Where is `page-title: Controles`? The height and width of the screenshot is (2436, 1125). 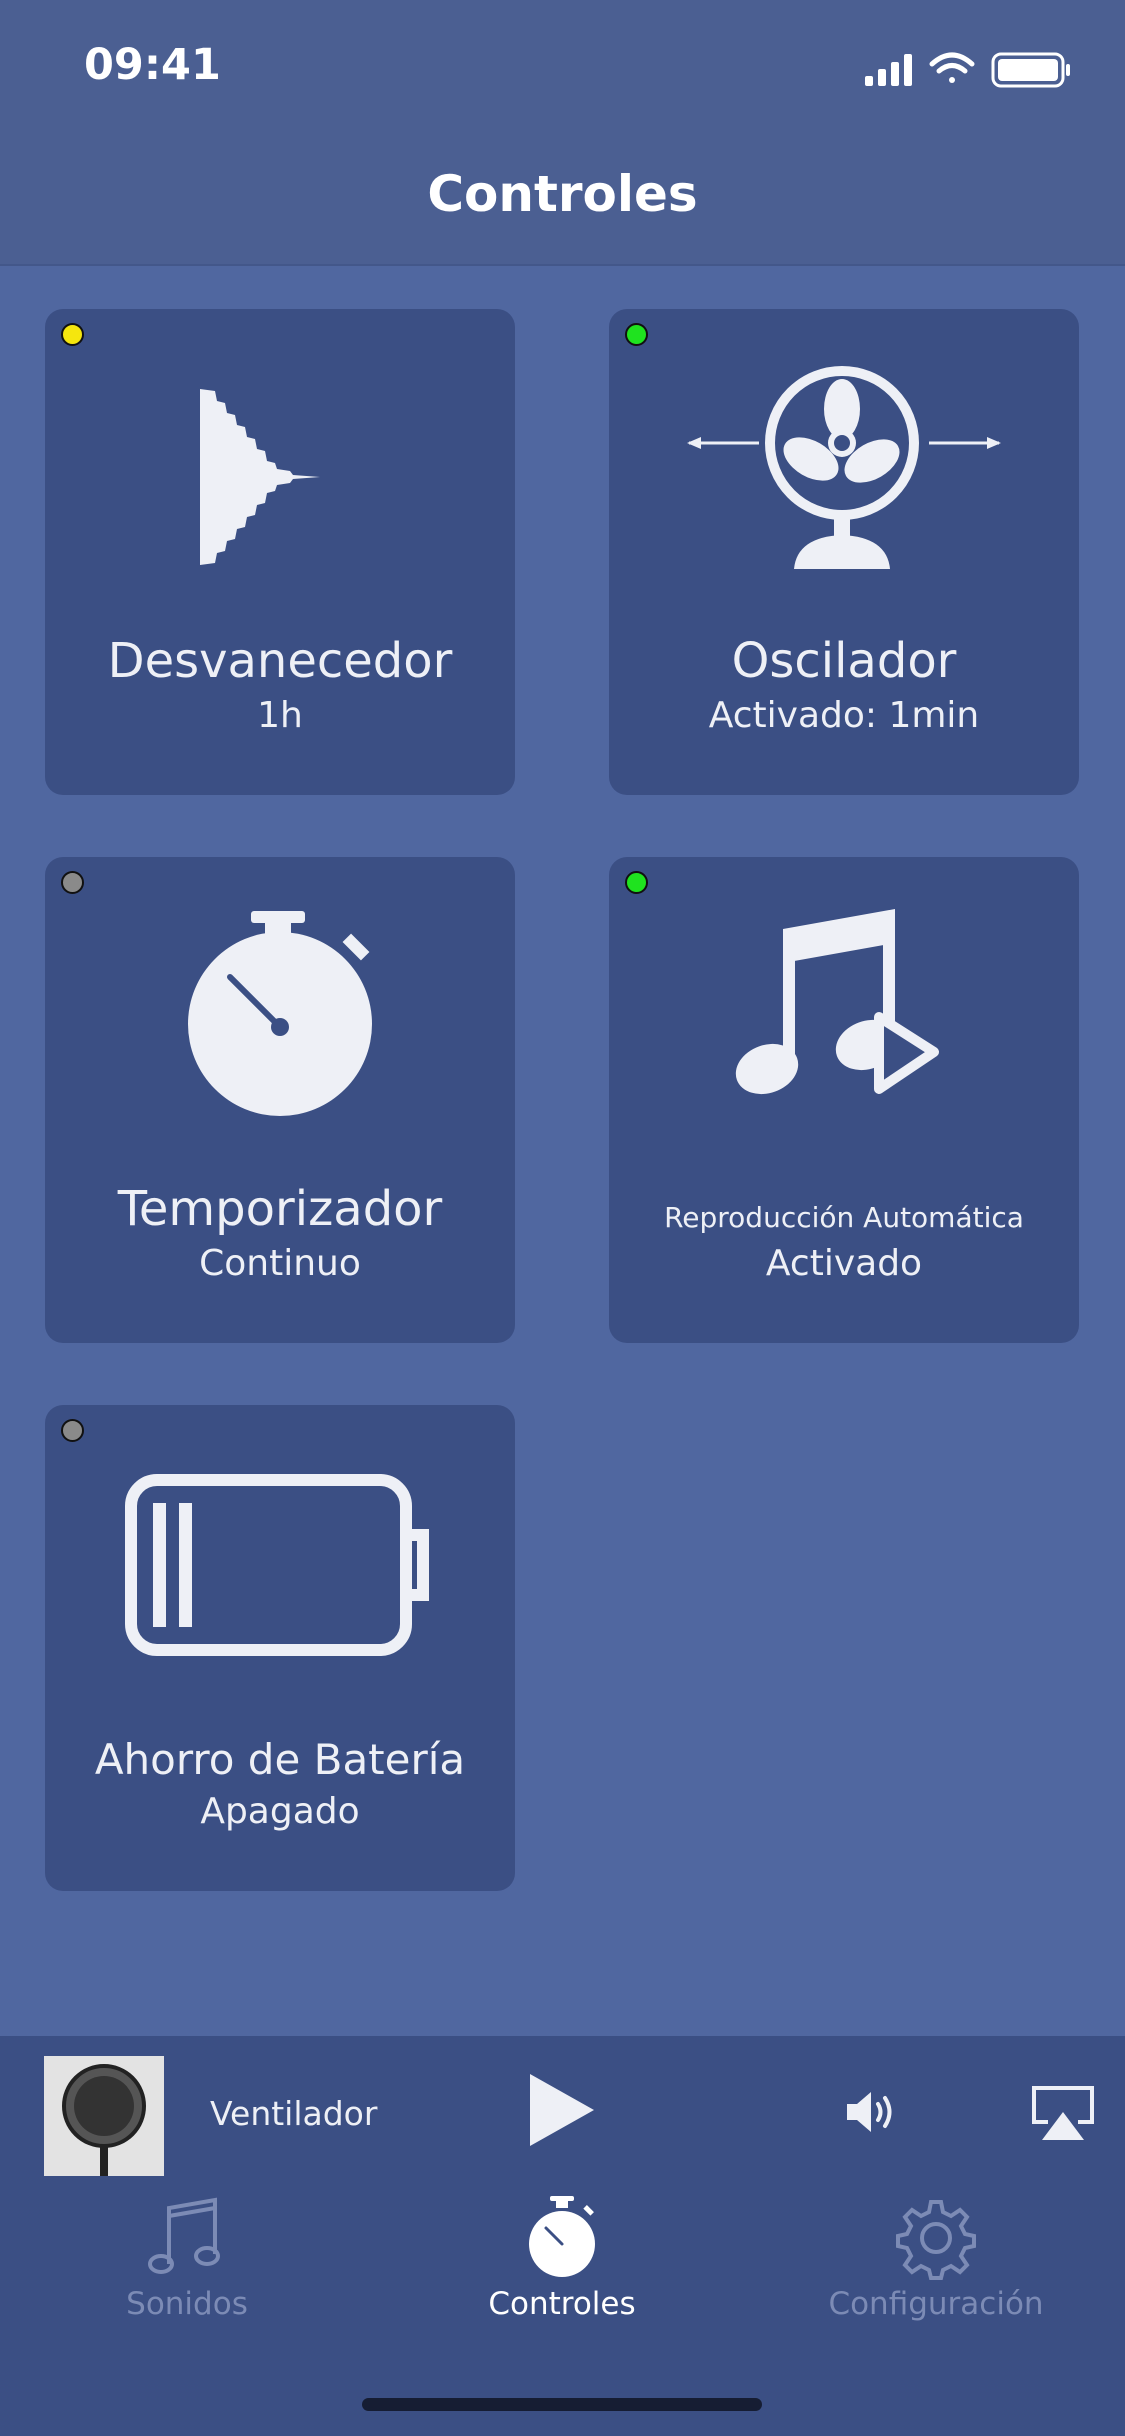 page-title: Controles is located at coordinates (562, 194).